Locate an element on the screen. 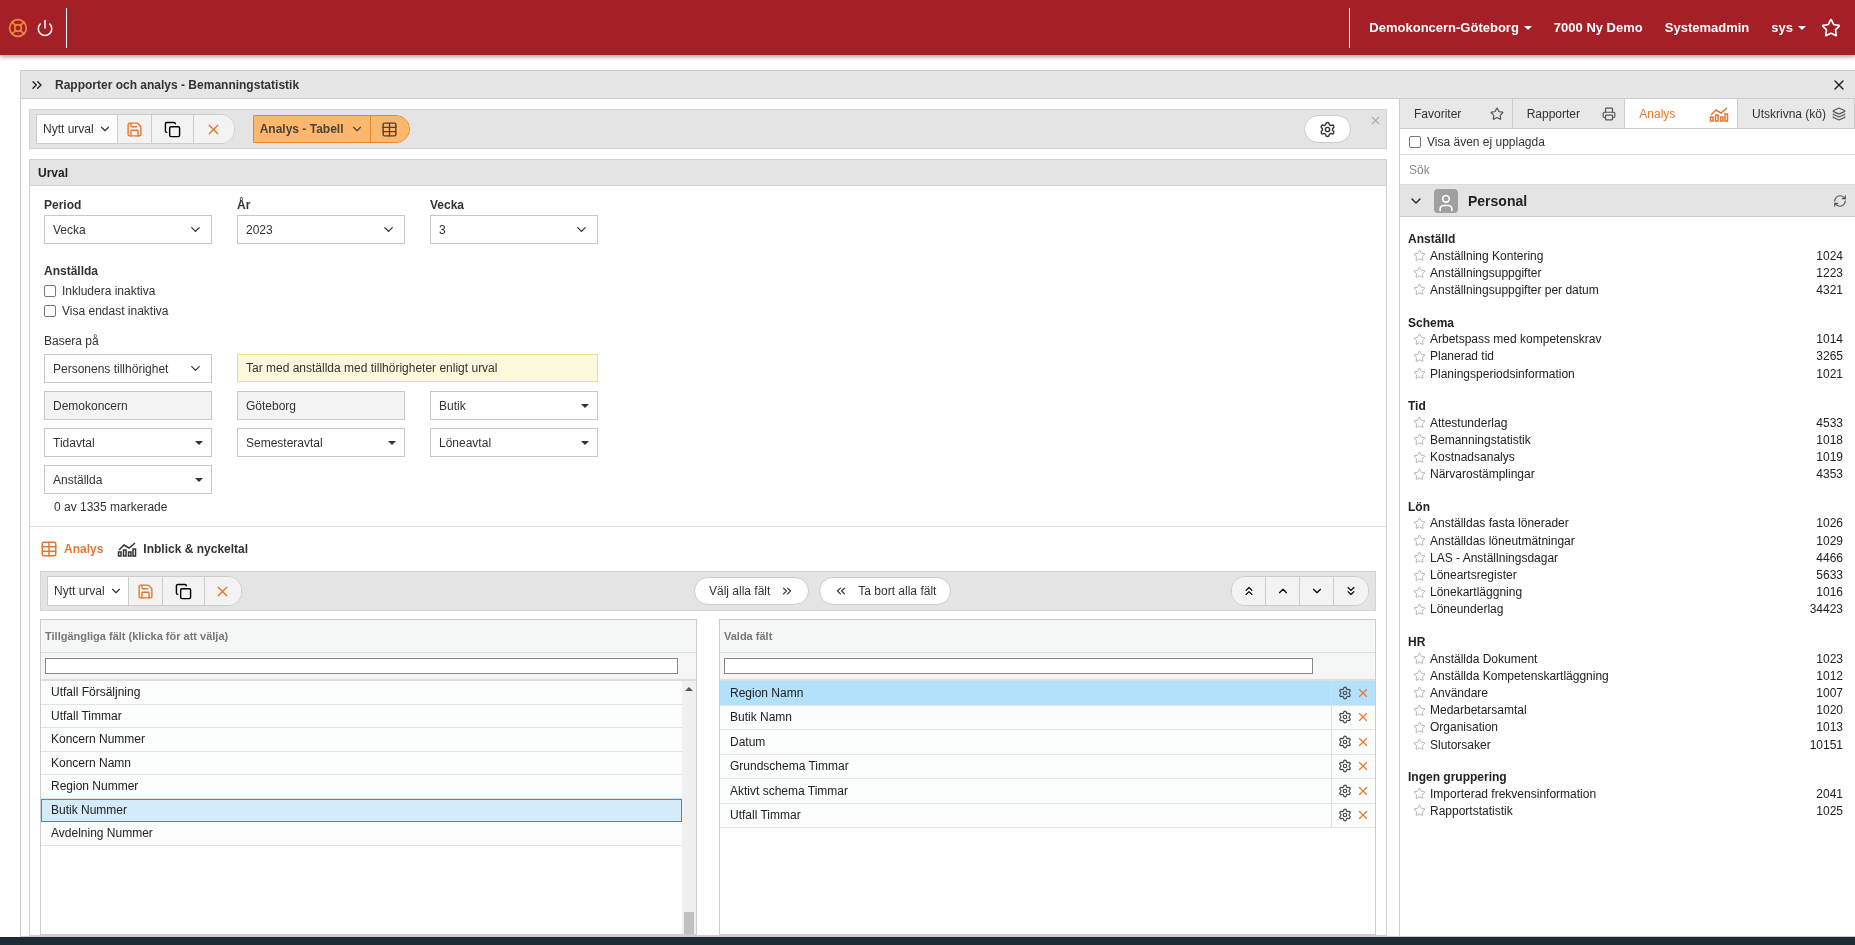 The image size is (1855, 945). report-link: Medarbetarsamtal is located at coordinates (1621, 710).